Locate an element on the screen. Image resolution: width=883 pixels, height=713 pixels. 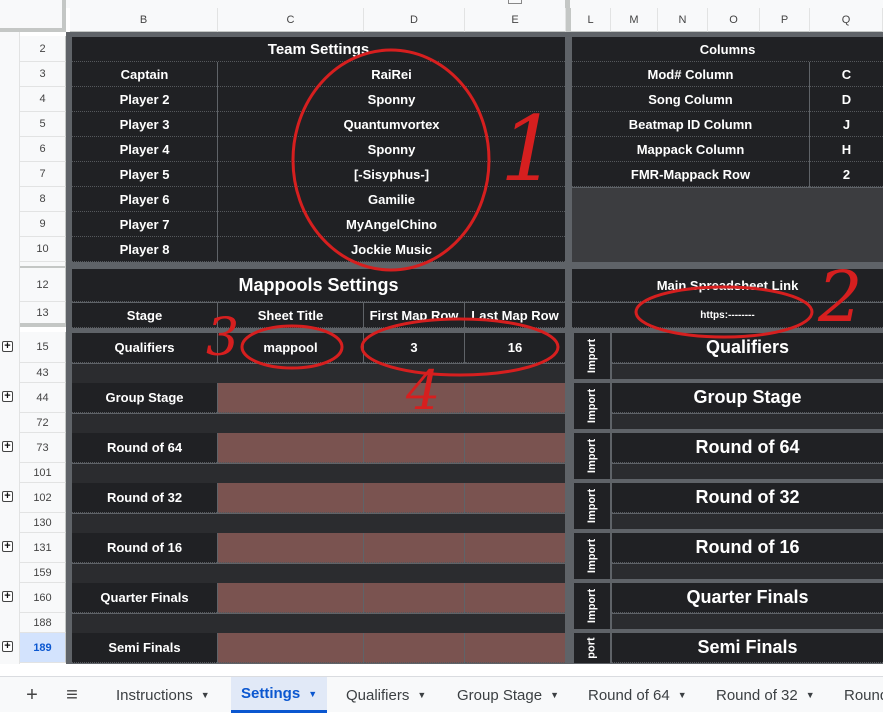
annotation-circle-sheet-title is located at coordinates (292, 347).